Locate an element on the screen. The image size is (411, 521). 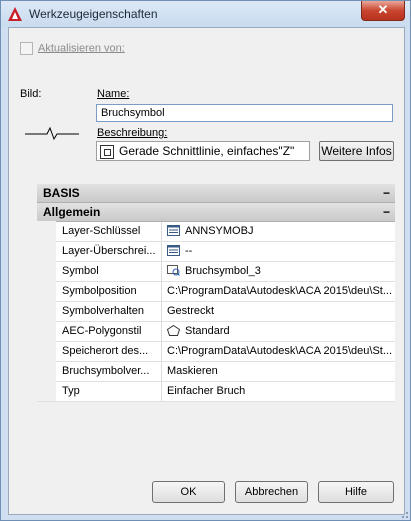
property-value: ANNSYMOBJ is located at coordinates (219, 231).